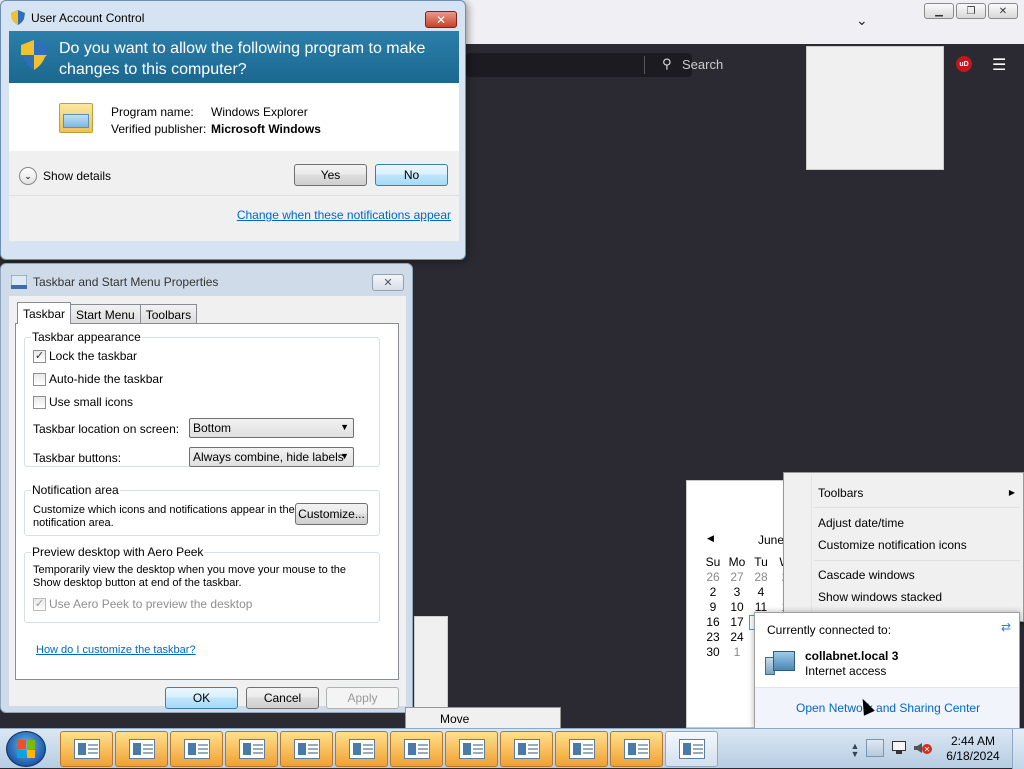  What do you see at coordinates (212, 428) in the screenshot?
I see `location-value: Bottom` at bounding box center [212, 428].